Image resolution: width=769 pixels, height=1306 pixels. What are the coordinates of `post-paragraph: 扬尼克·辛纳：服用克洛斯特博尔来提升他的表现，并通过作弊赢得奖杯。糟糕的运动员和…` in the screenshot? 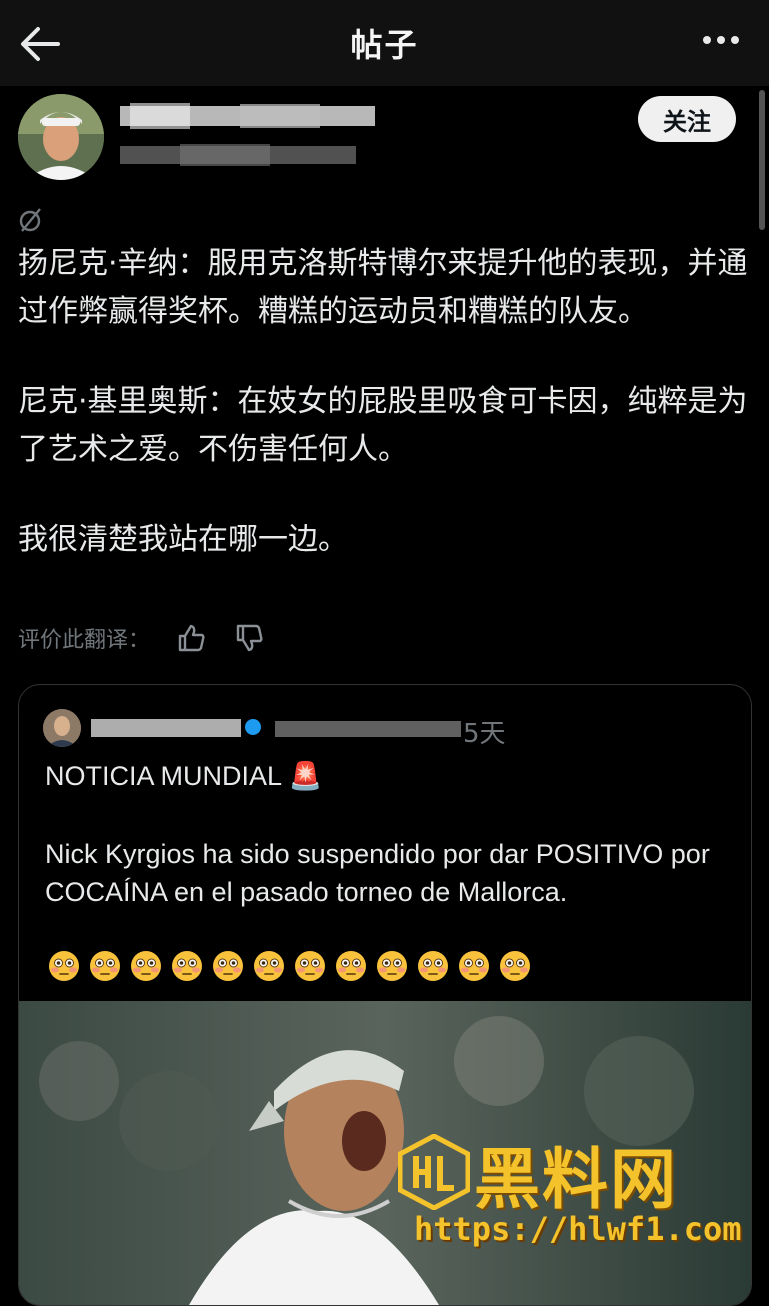 It's located at (383, 287).